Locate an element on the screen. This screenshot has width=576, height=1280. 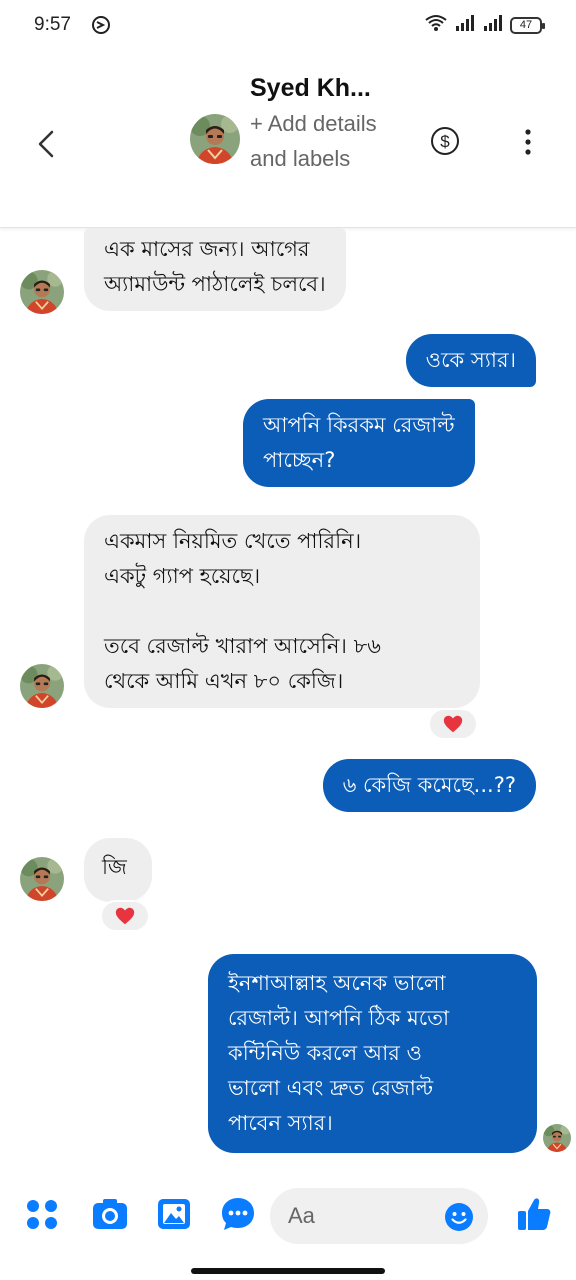
message-bubble-incoming: জি is located at coordinates (118, 870).